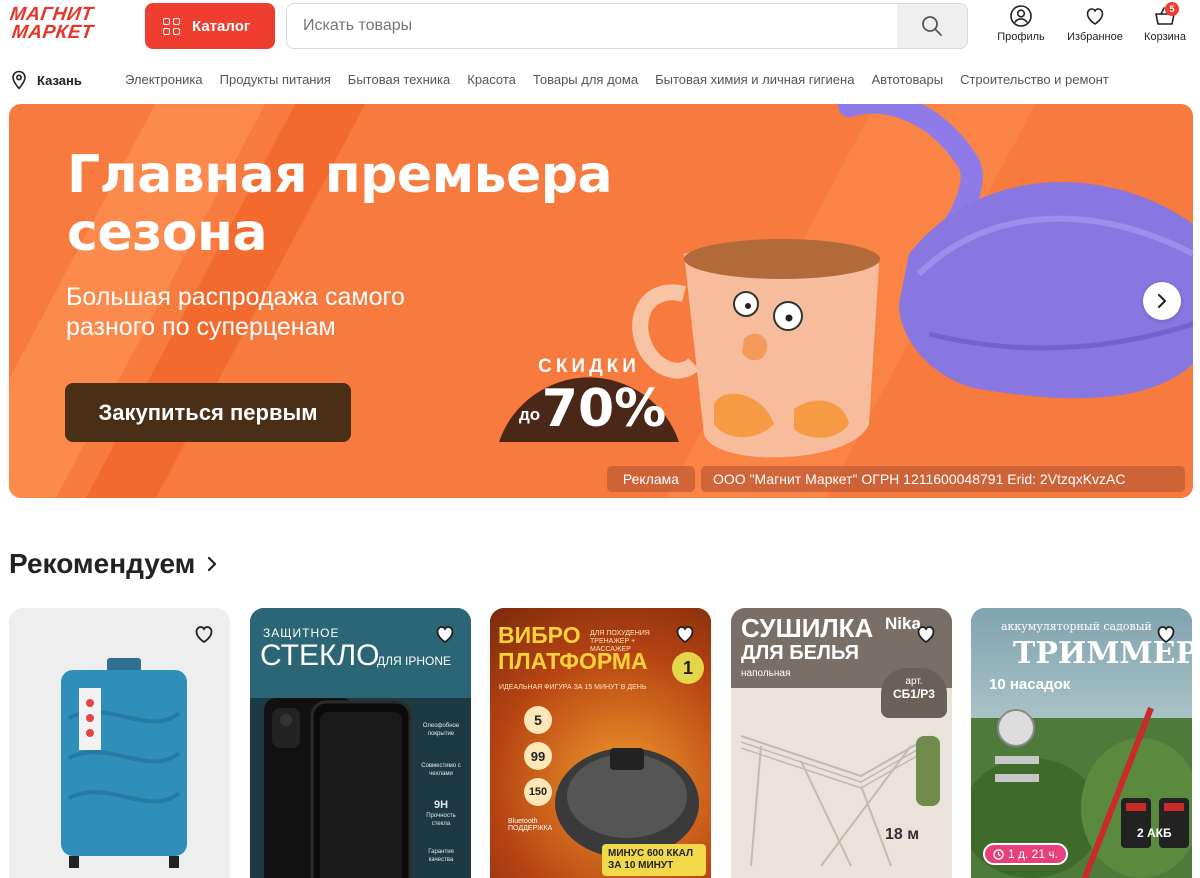 Image resolution: width=1200 pixels, height=878 pixels. Describe the element at coordinates (529, 414) in the screenshot. I see `sale-prefix: до` at that location.